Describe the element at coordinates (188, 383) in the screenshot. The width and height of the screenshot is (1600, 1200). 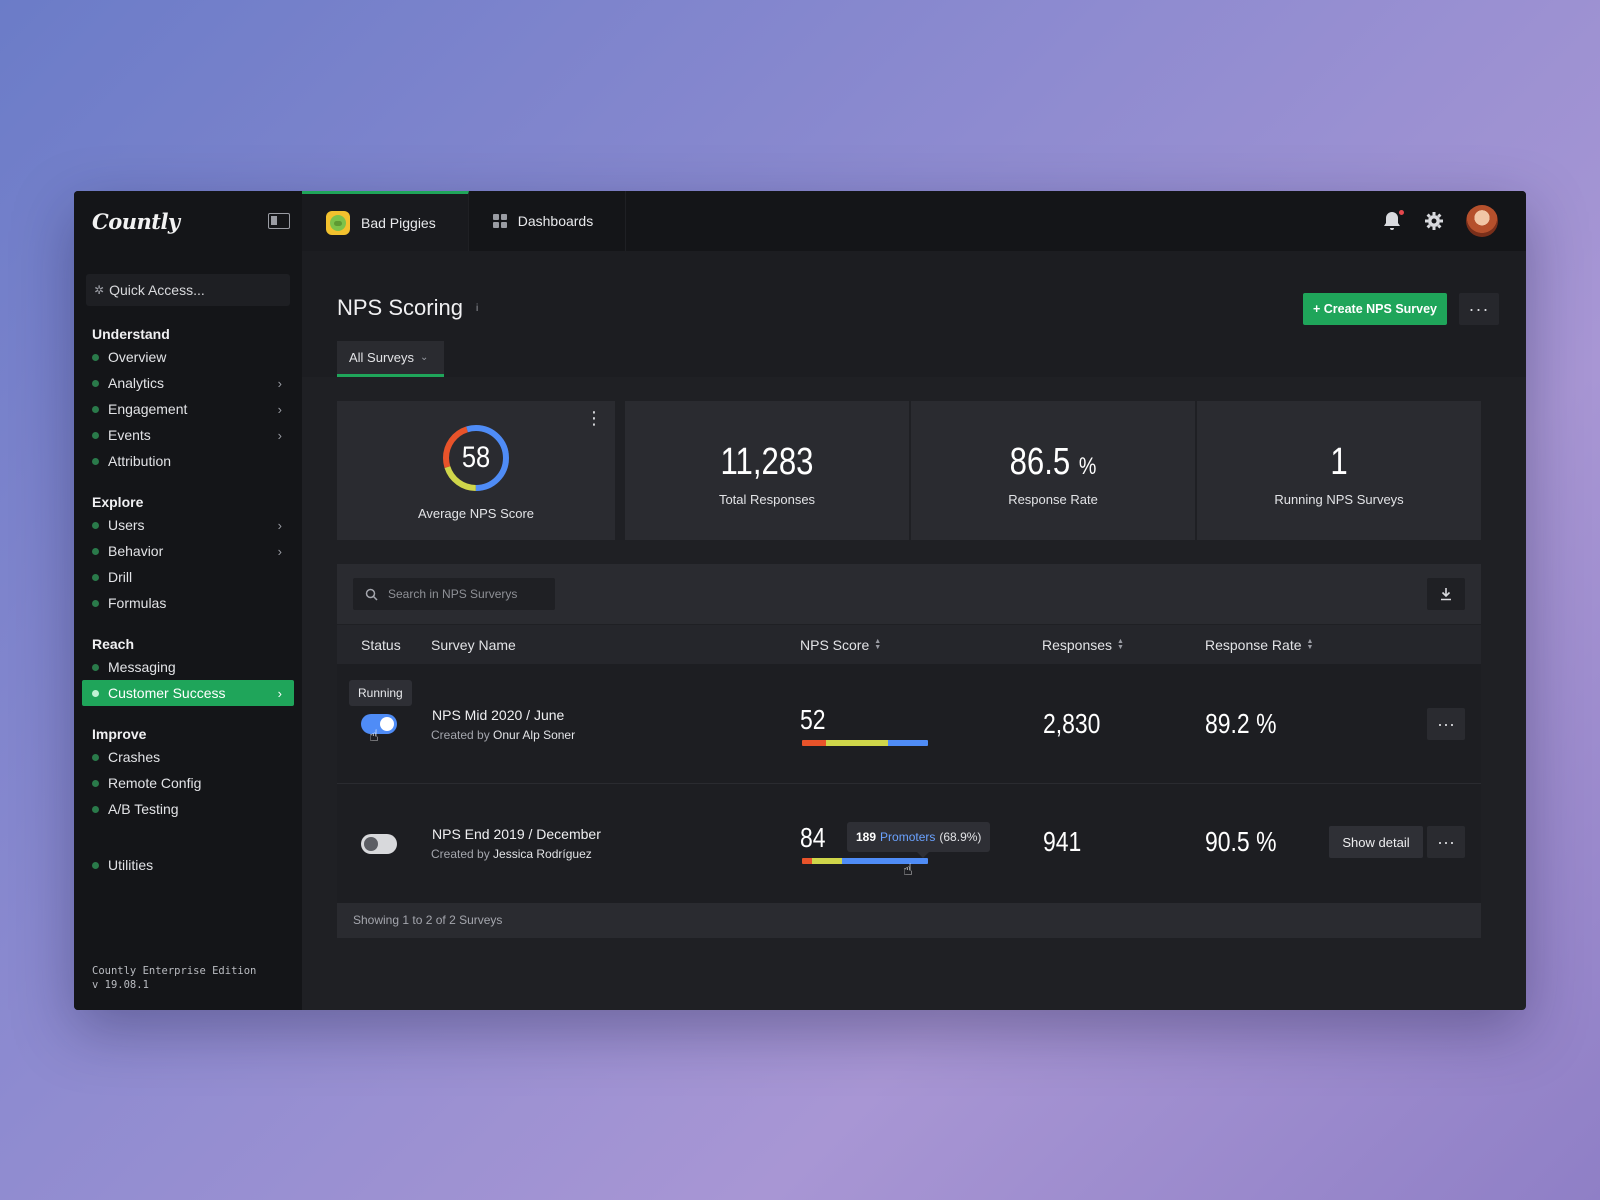
I see `sidebar-item-analytics: Analytics ›` at that location.